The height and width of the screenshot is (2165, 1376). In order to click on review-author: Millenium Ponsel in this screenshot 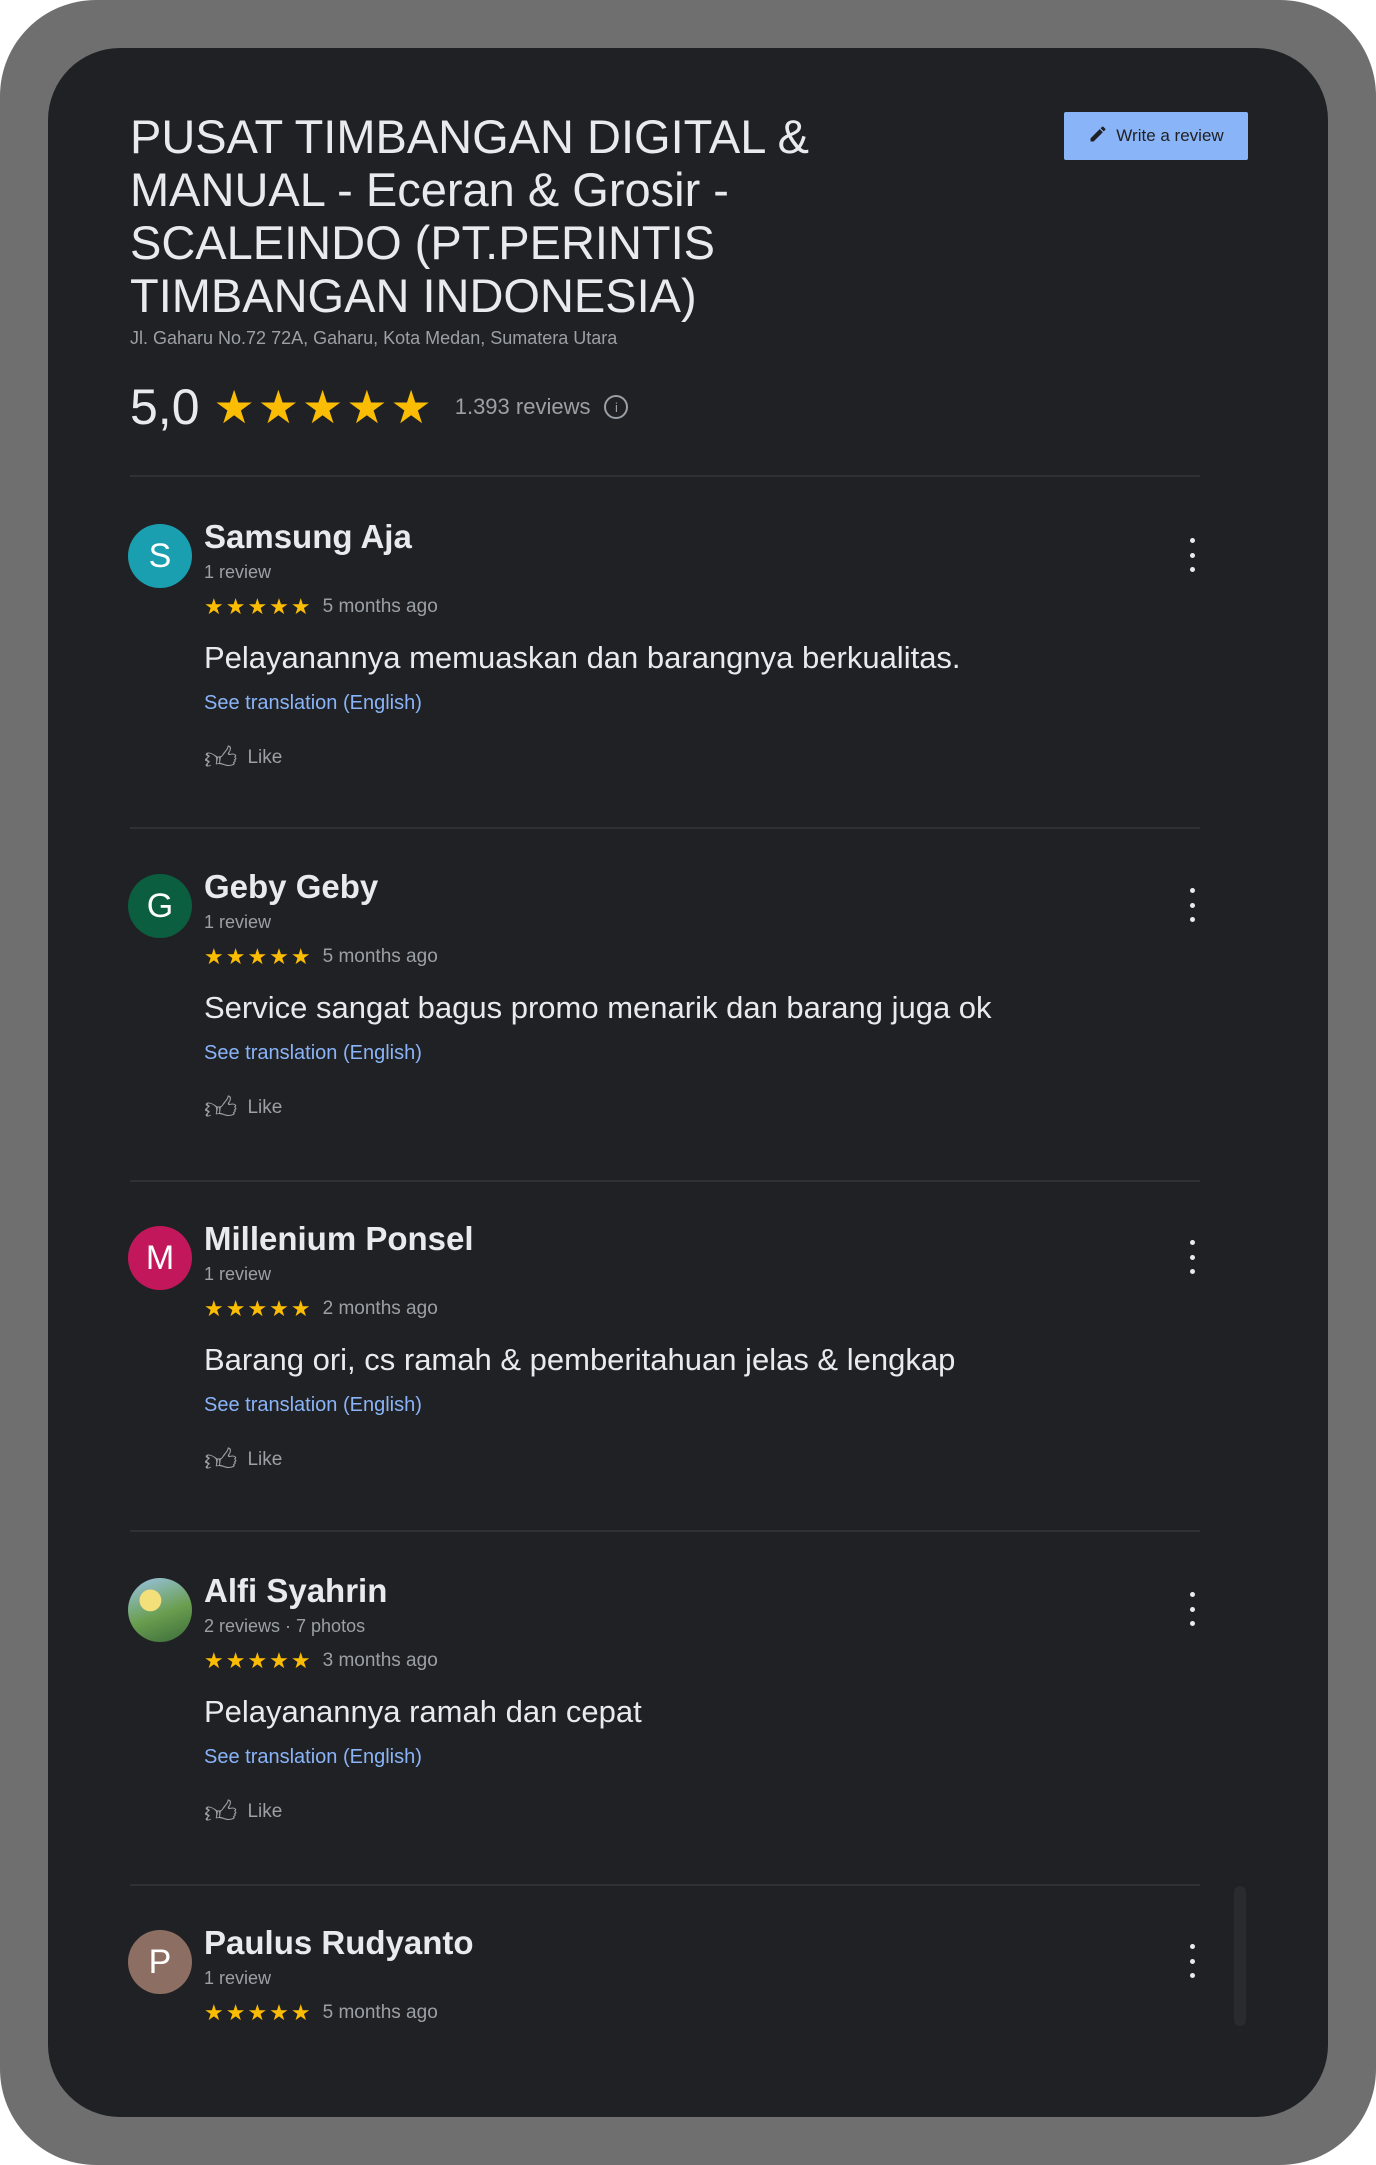, I will do `click(339, 1239)`.